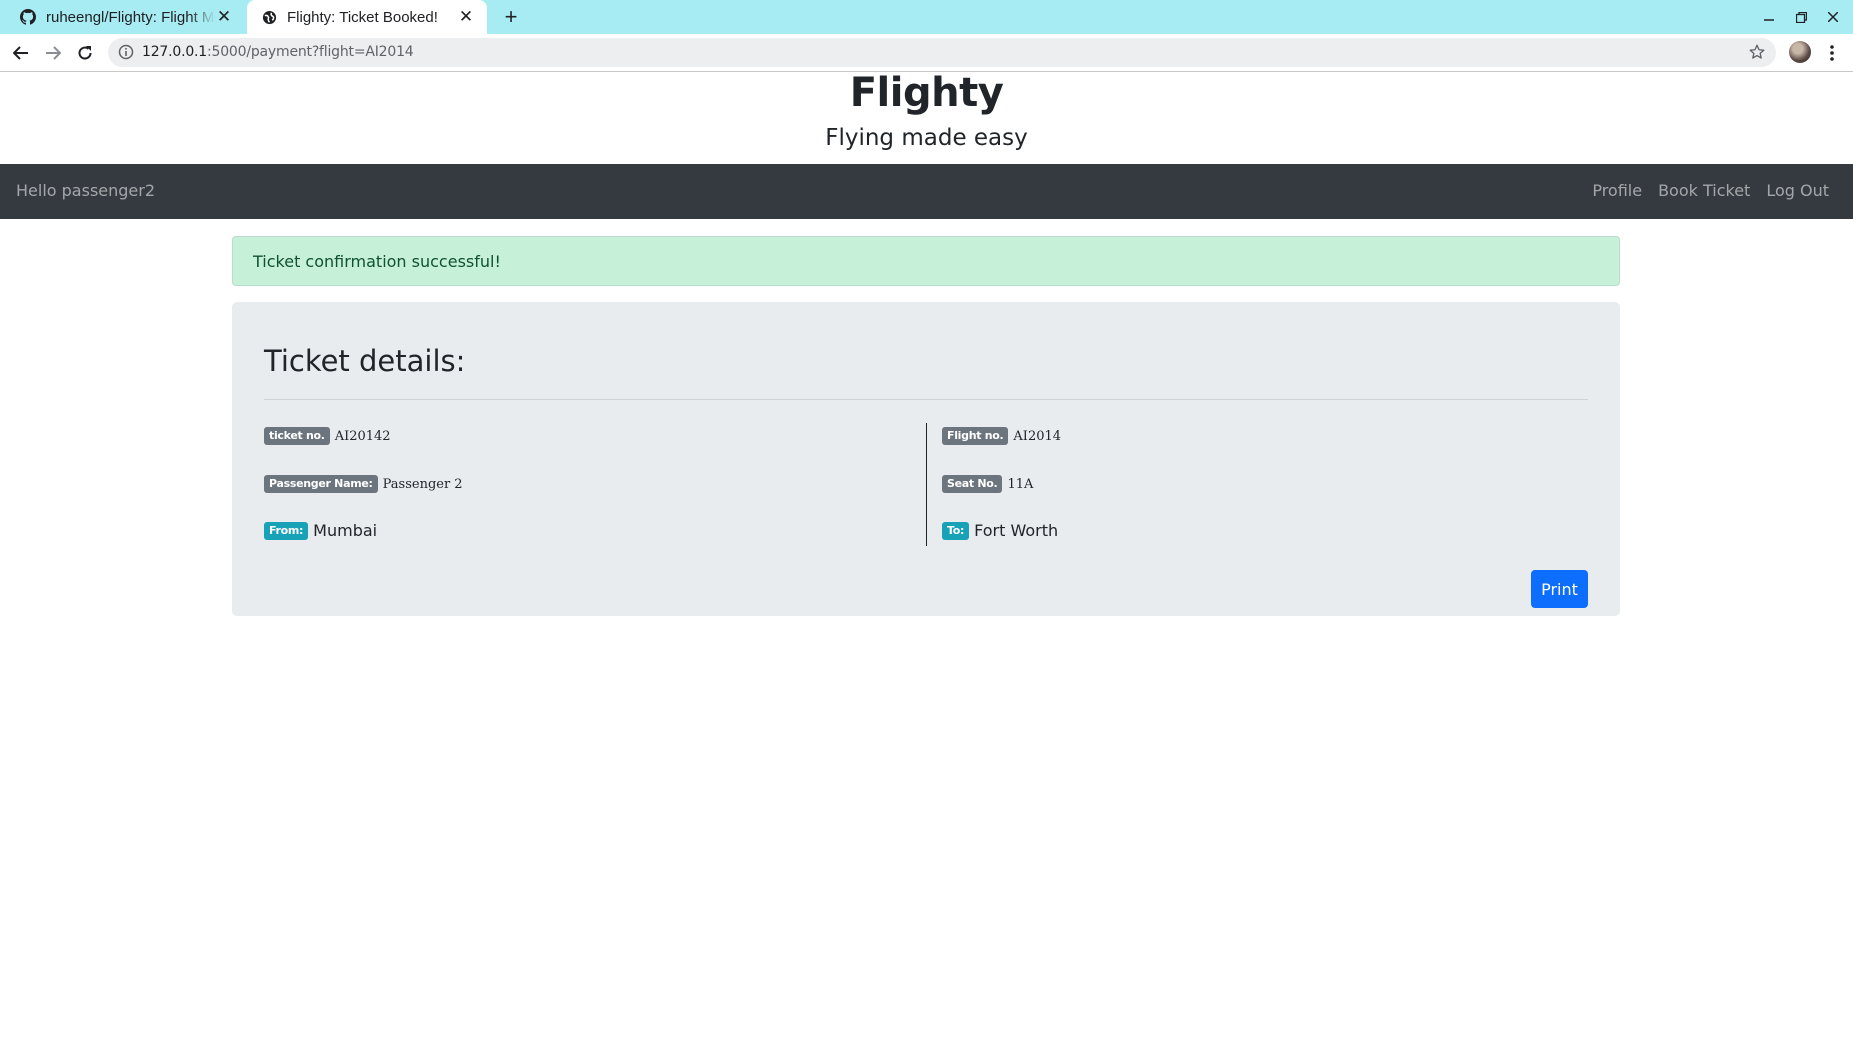  What do you see at coordinates (28, 17) in the screenshot?
I see `github-icon` at bounding box center [28, 17].